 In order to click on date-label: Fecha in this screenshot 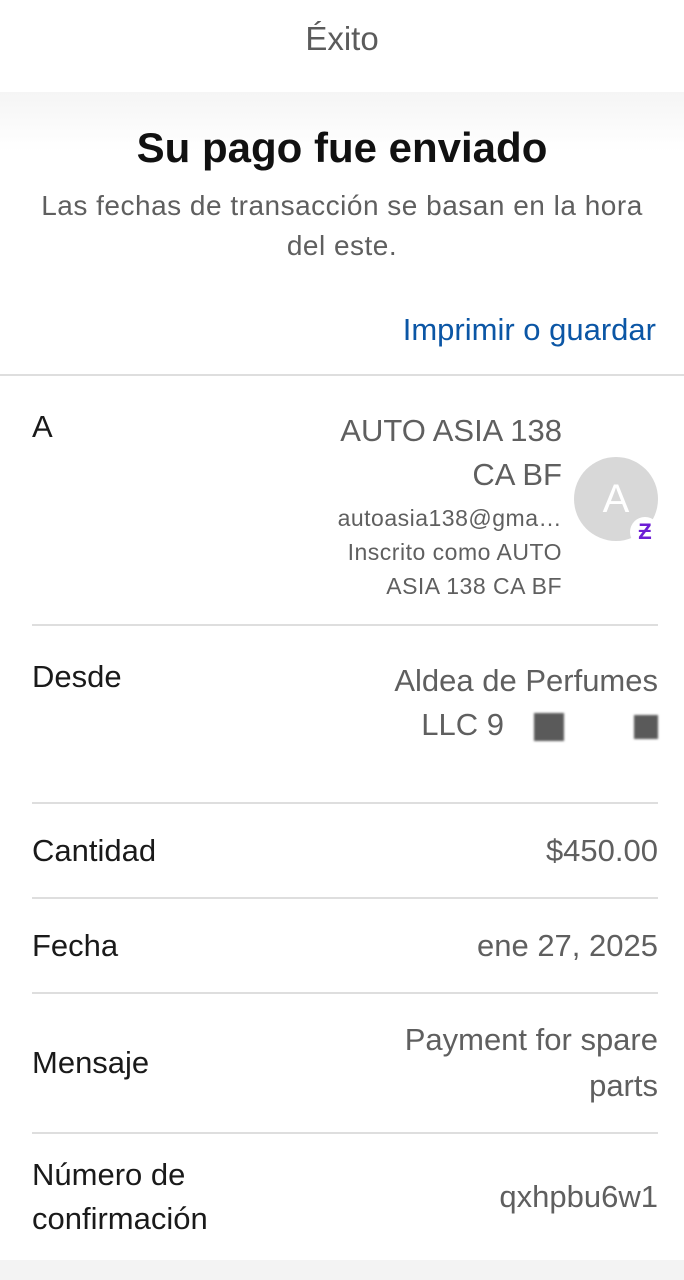, I will do `click(75, 945)`.